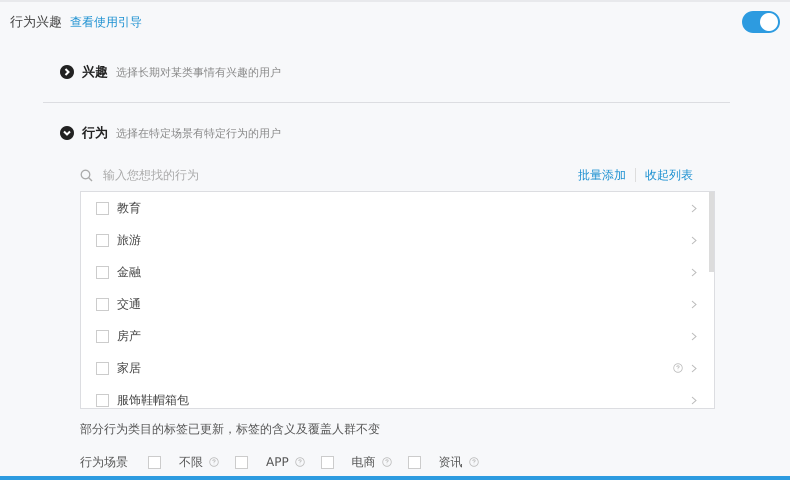  I want to click on section-heading: 行为, so click(95, 133).